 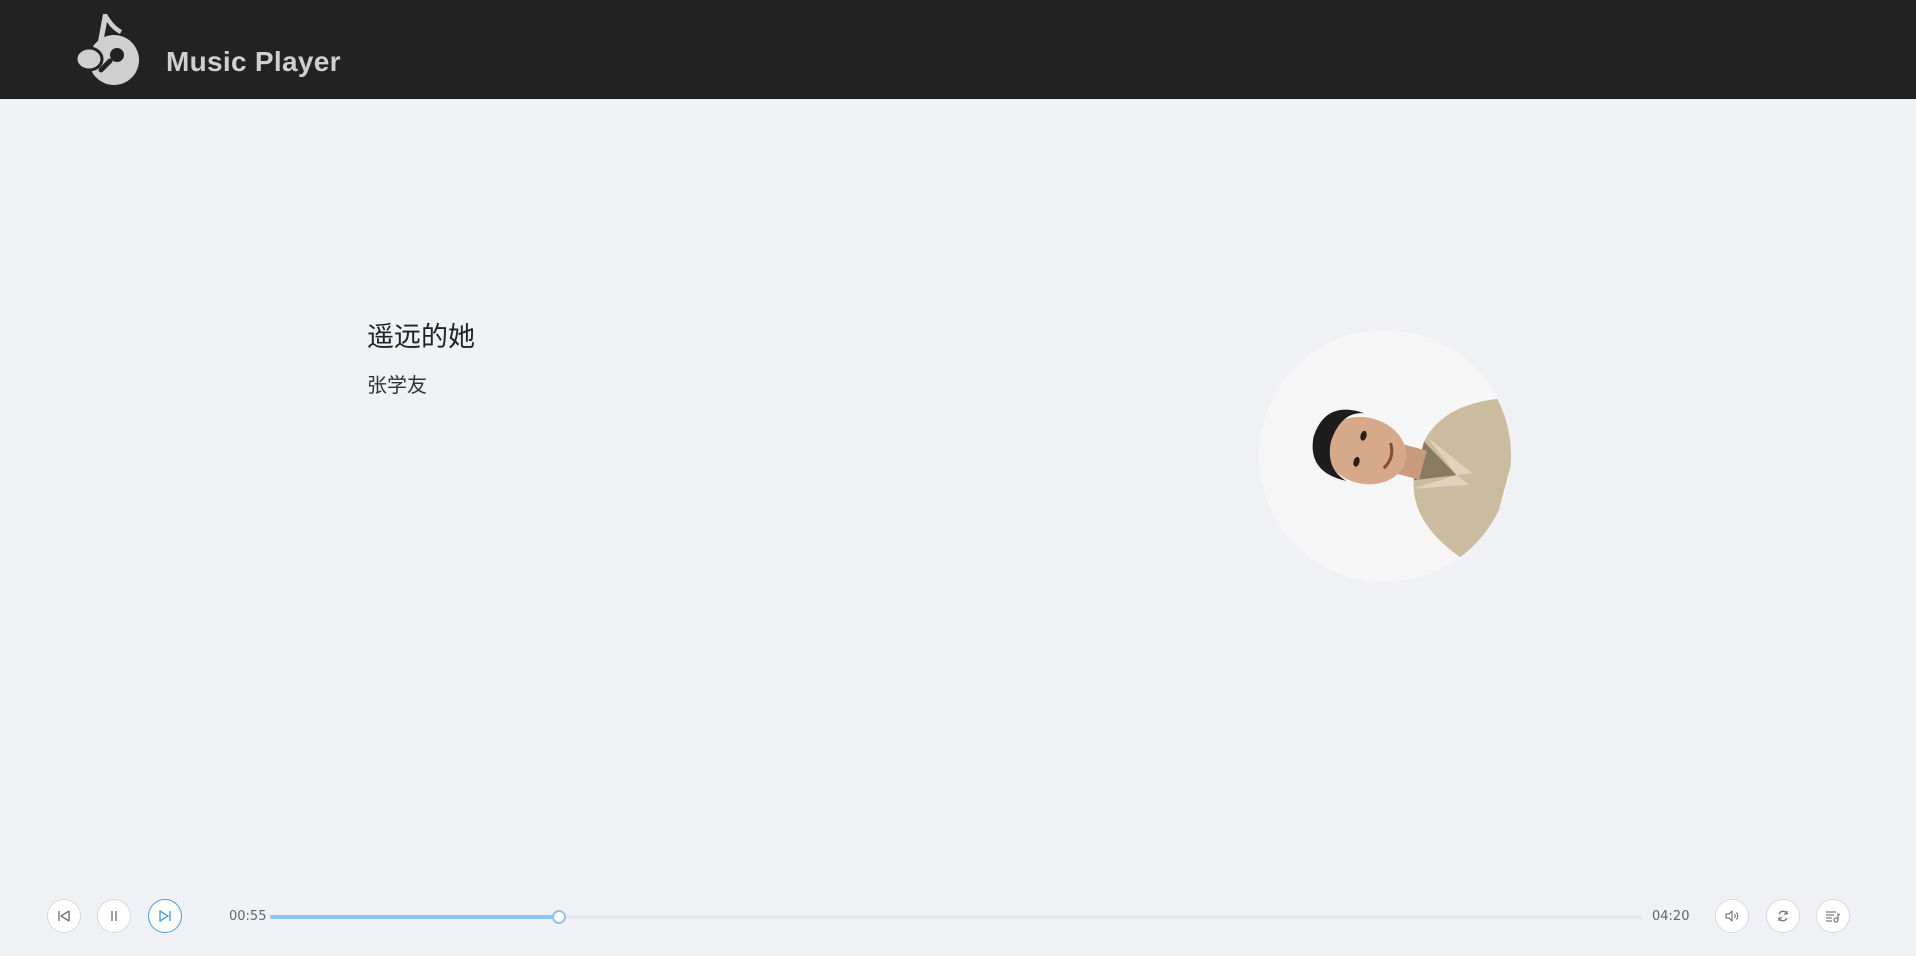 I want to click on playlist-icon, so click(x=1833, y=917).